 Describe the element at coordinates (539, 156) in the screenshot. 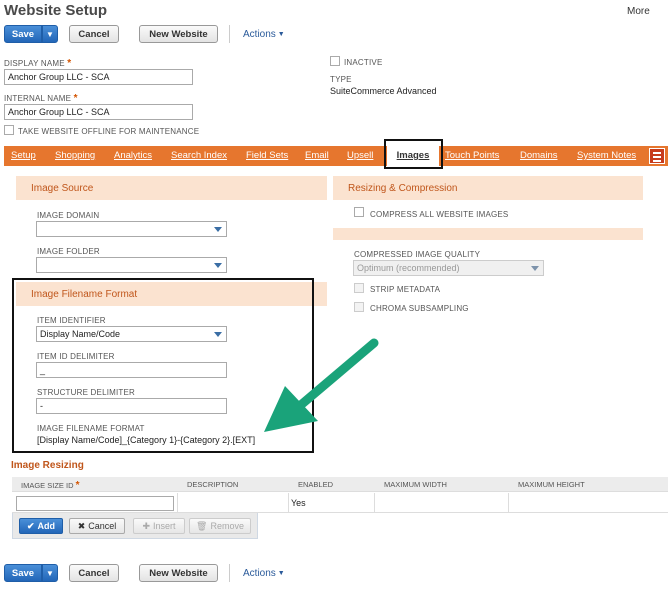

I see `tab-domains: Domains` at that location.